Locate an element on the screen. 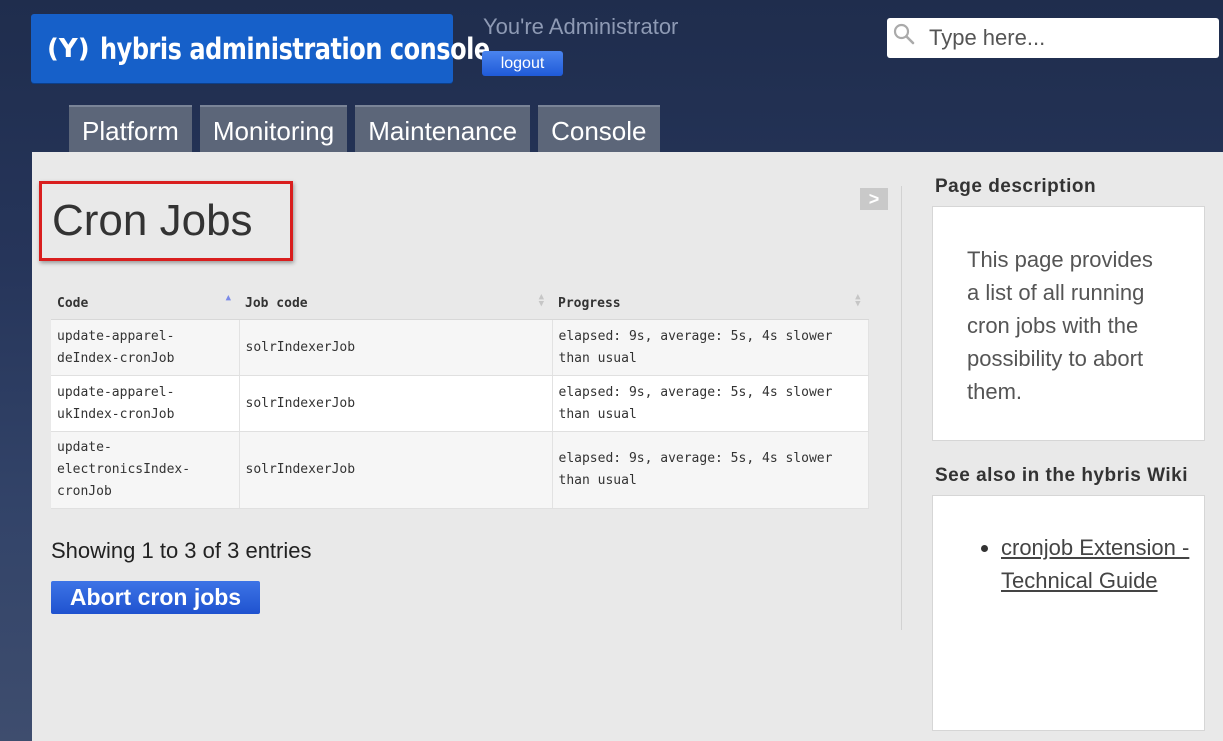  column-divider is located at coordinates (901, 408).